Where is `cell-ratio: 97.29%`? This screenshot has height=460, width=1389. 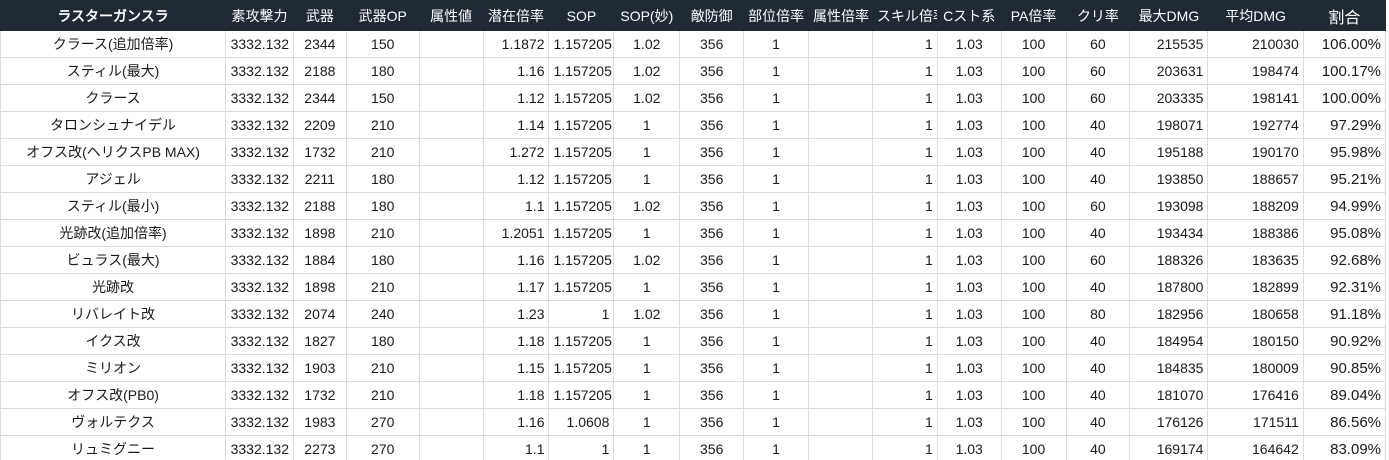 cell-ratio: 97.29% is located at coordinates (1344, 125).